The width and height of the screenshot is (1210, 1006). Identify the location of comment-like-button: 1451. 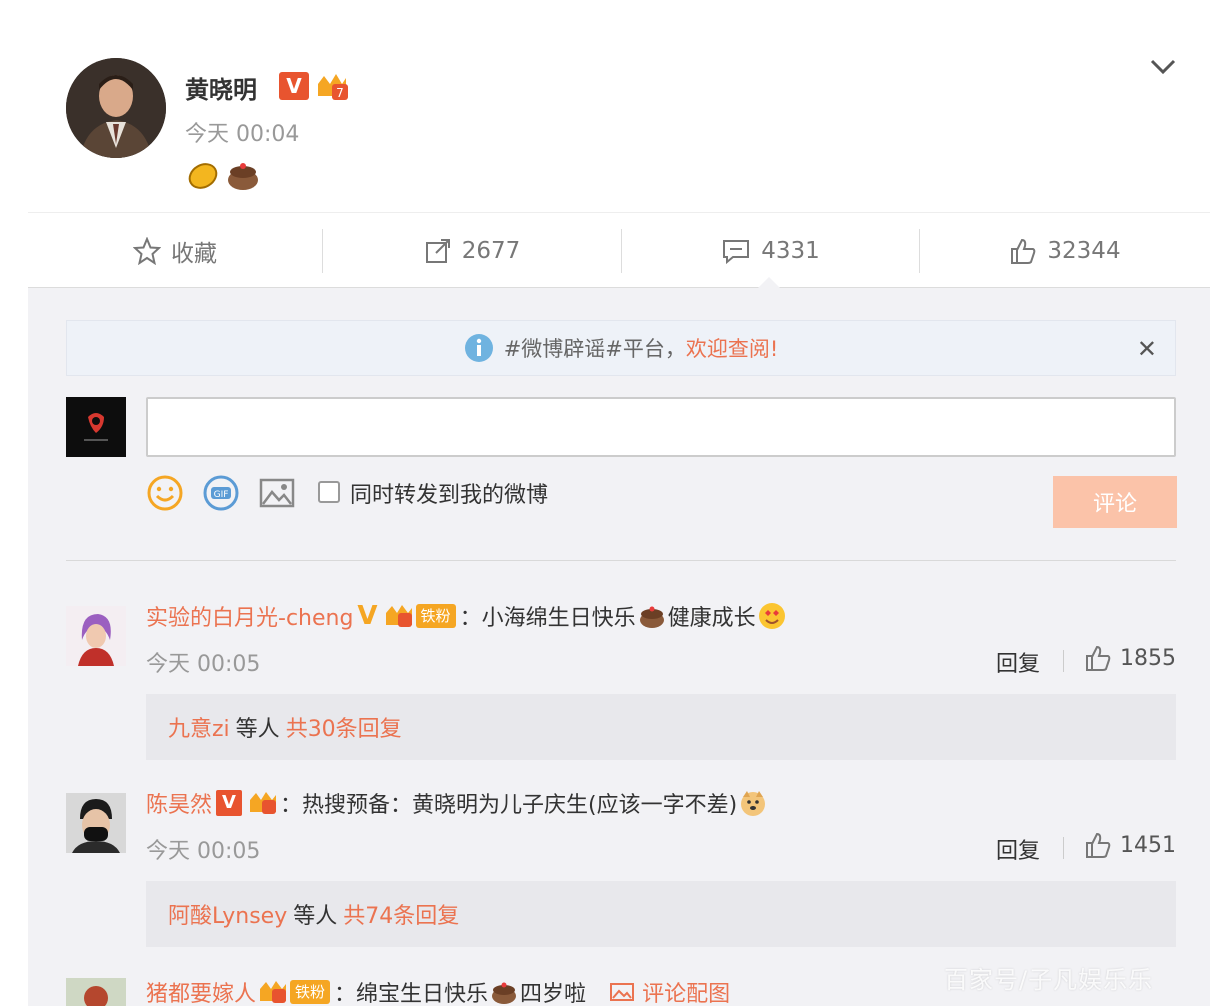
(1130, 845).